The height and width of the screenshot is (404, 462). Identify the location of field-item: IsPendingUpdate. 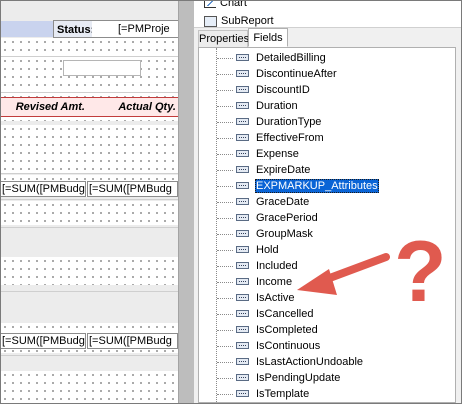
(327, 378).